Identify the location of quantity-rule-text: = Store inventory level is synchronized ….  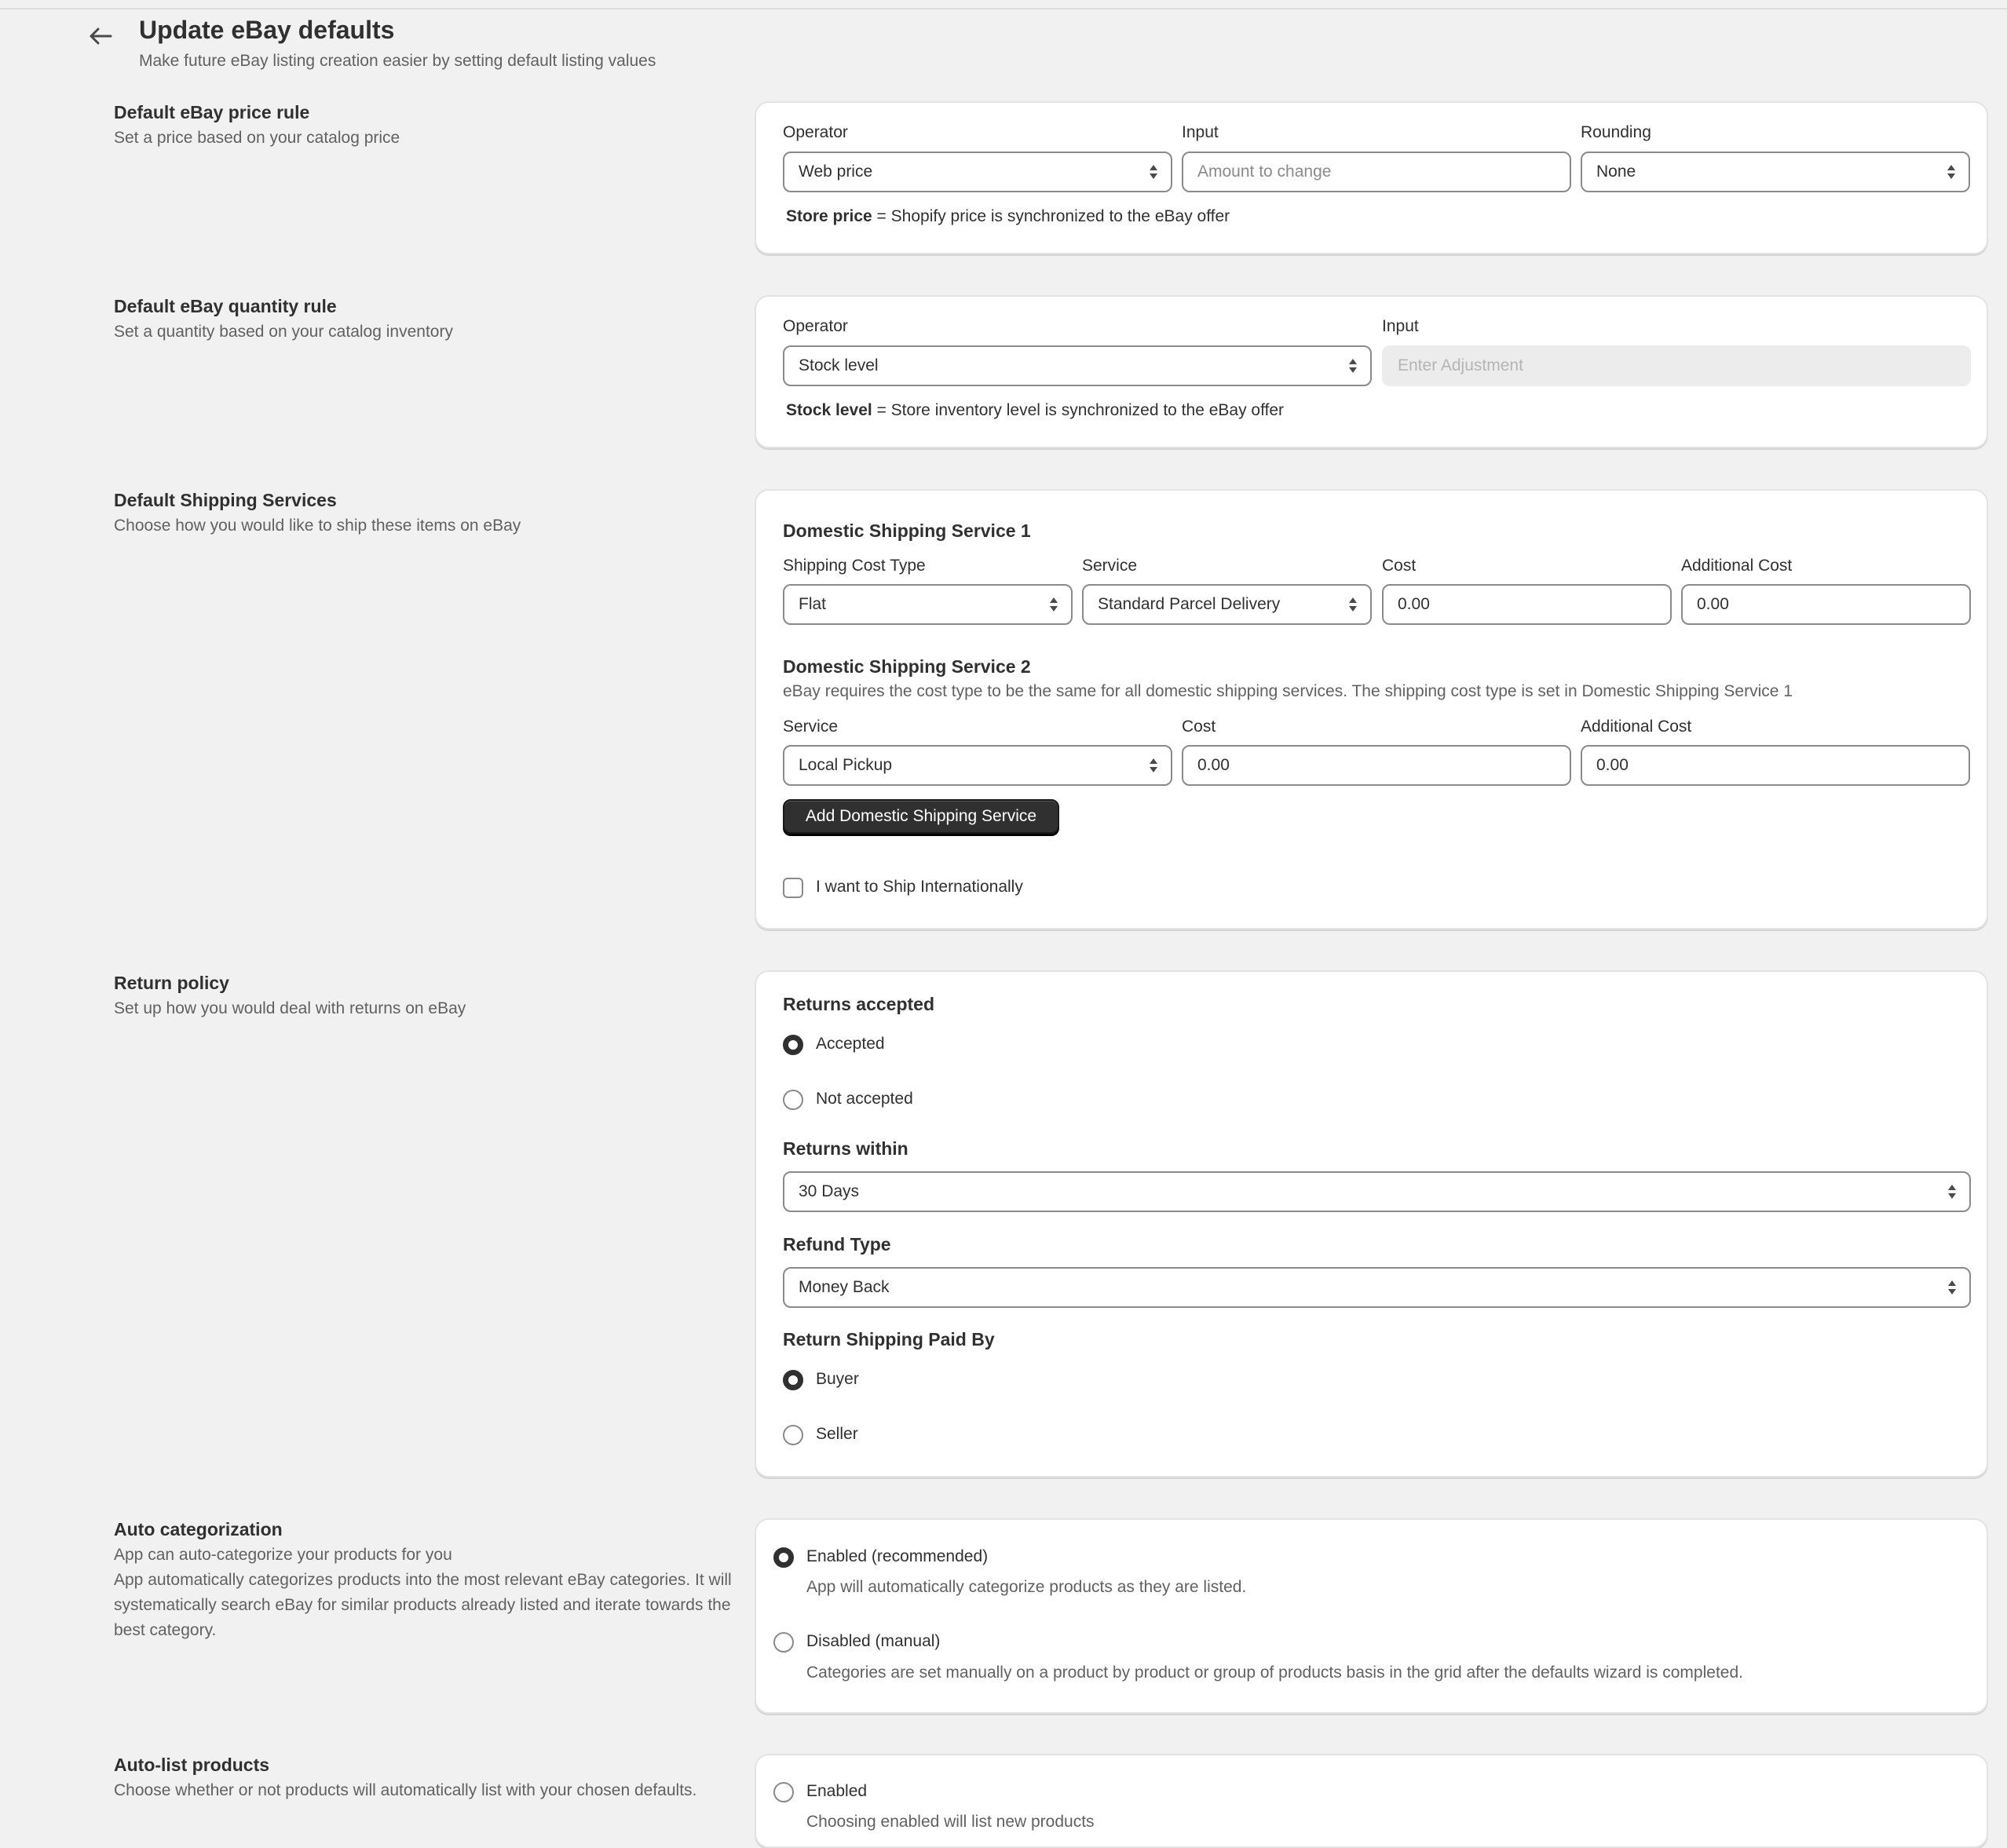
(1078, 410).